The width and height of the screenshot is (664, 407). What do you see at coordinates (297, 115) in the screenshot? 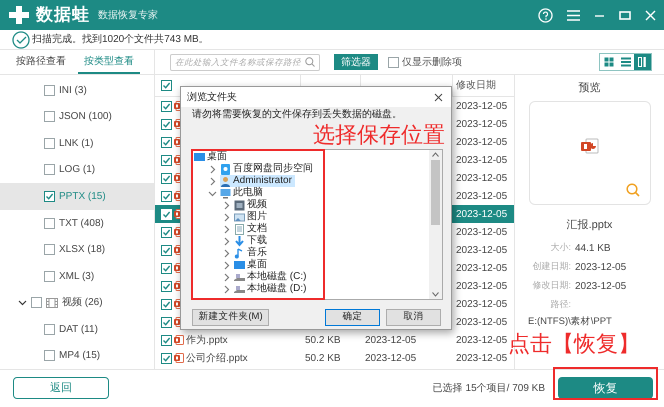
I see `dialog-message: 请勿将需要恢复的文件保存到丢失数据的磁盘。` at bounding box center [297, 115].